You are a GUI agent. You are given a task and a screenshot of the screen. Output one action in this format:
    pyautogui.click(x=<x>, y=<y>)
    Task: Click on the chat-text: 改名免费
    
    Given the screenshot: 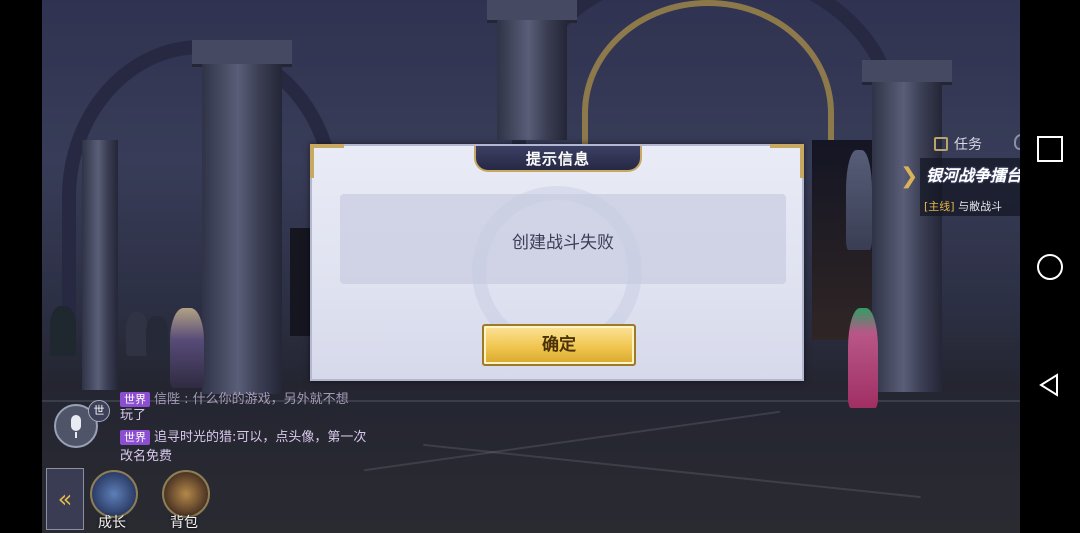 What is the action you would take?
    pyautogui.click(x=146, y=456)
    